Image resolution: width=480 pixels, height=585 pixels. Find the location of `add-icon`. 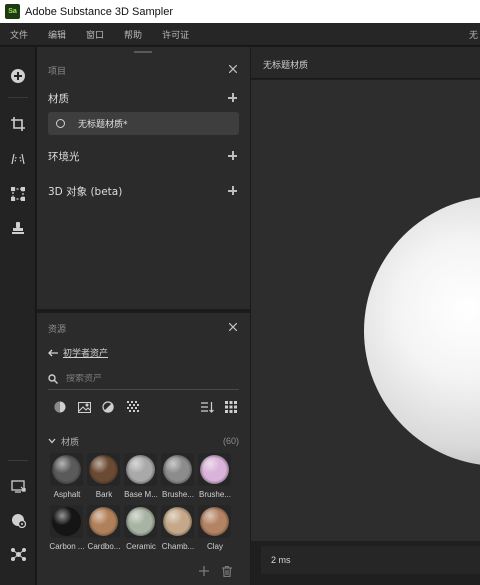

add-icon is located at coordinates (204, 571).